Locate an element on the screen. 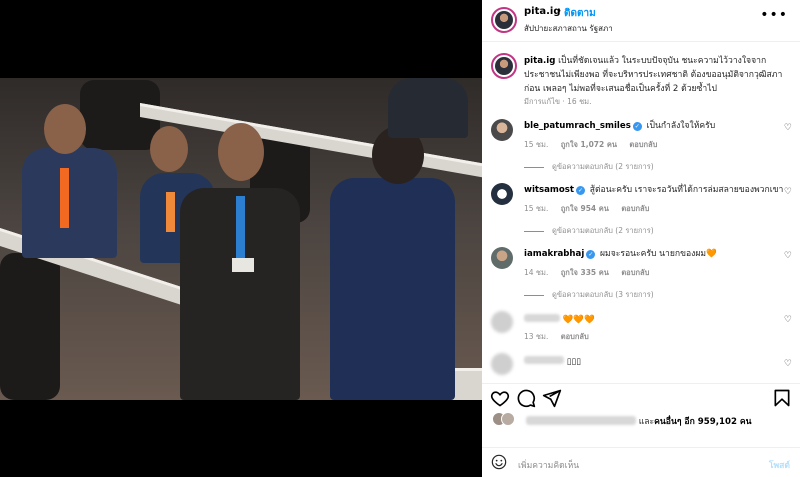 This screenshot has width=800, height=477. view-replies-button: ดูข้อความตอบกลับ (3 รายการ) is located at coordinates (589, 295).